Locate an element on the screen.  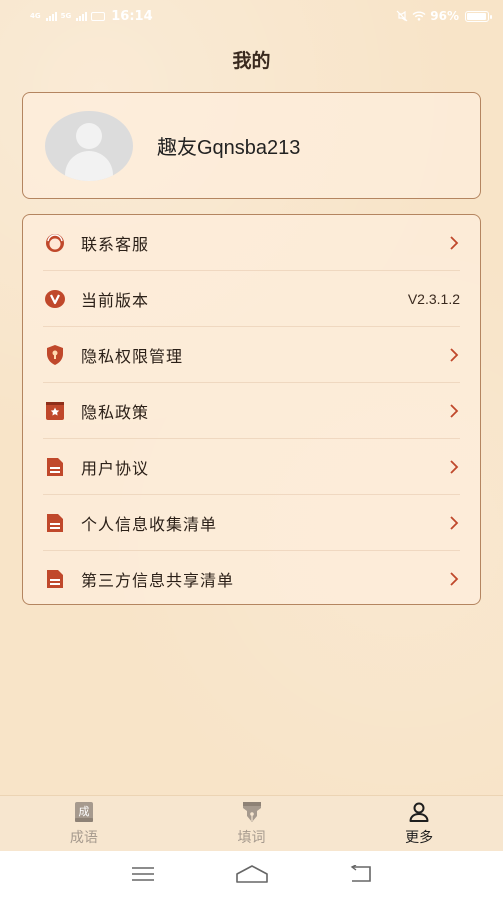
tab-label: 更多 is located at coordinates (419, 838).